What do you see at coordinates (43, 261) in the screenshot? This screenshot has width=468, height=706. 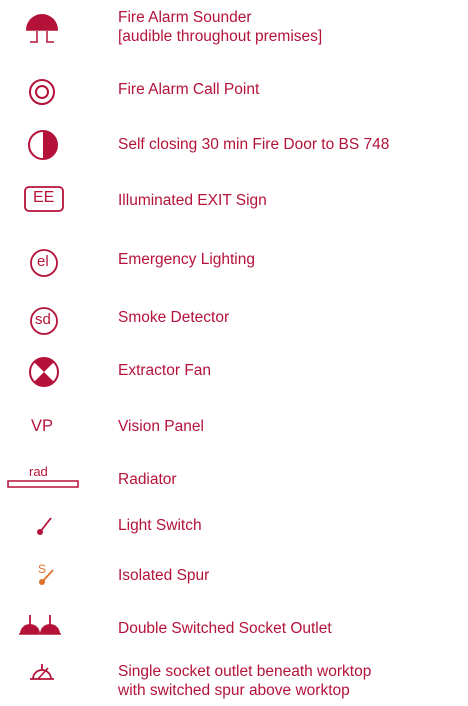 I see `emergency-lighting-symbol-text: el` at bounding box center [43, 261].